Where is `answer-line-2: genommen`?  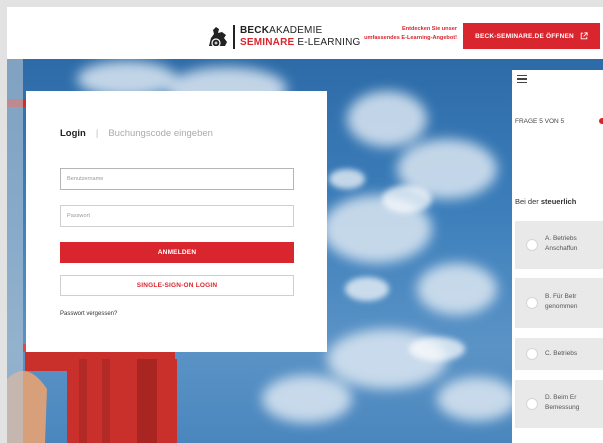
answer-line-2: genommen is located at coordinates (561, 306).